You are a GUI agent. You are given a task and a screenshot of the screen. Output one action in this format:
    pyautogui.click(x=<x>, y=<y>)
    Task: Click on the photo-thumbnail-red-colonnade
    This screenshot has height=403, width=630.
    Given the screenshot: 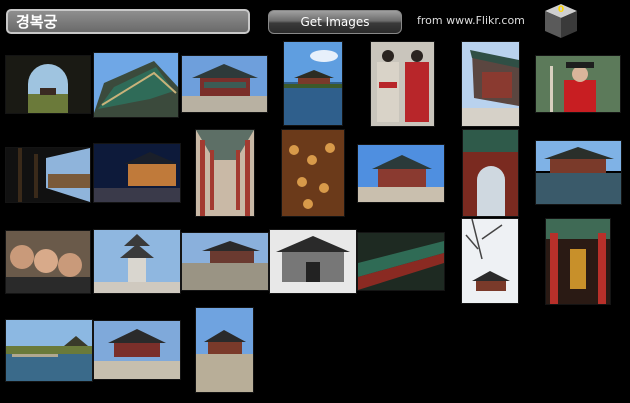 What is the action you would take?
    pyautogui.click(x=225, y=173)
    